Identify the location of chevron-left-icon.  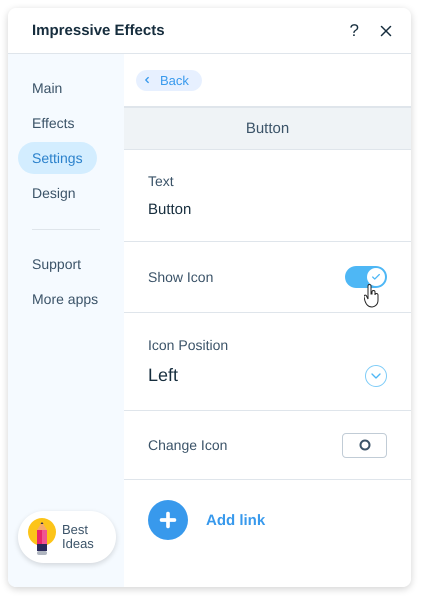
(147, 80).